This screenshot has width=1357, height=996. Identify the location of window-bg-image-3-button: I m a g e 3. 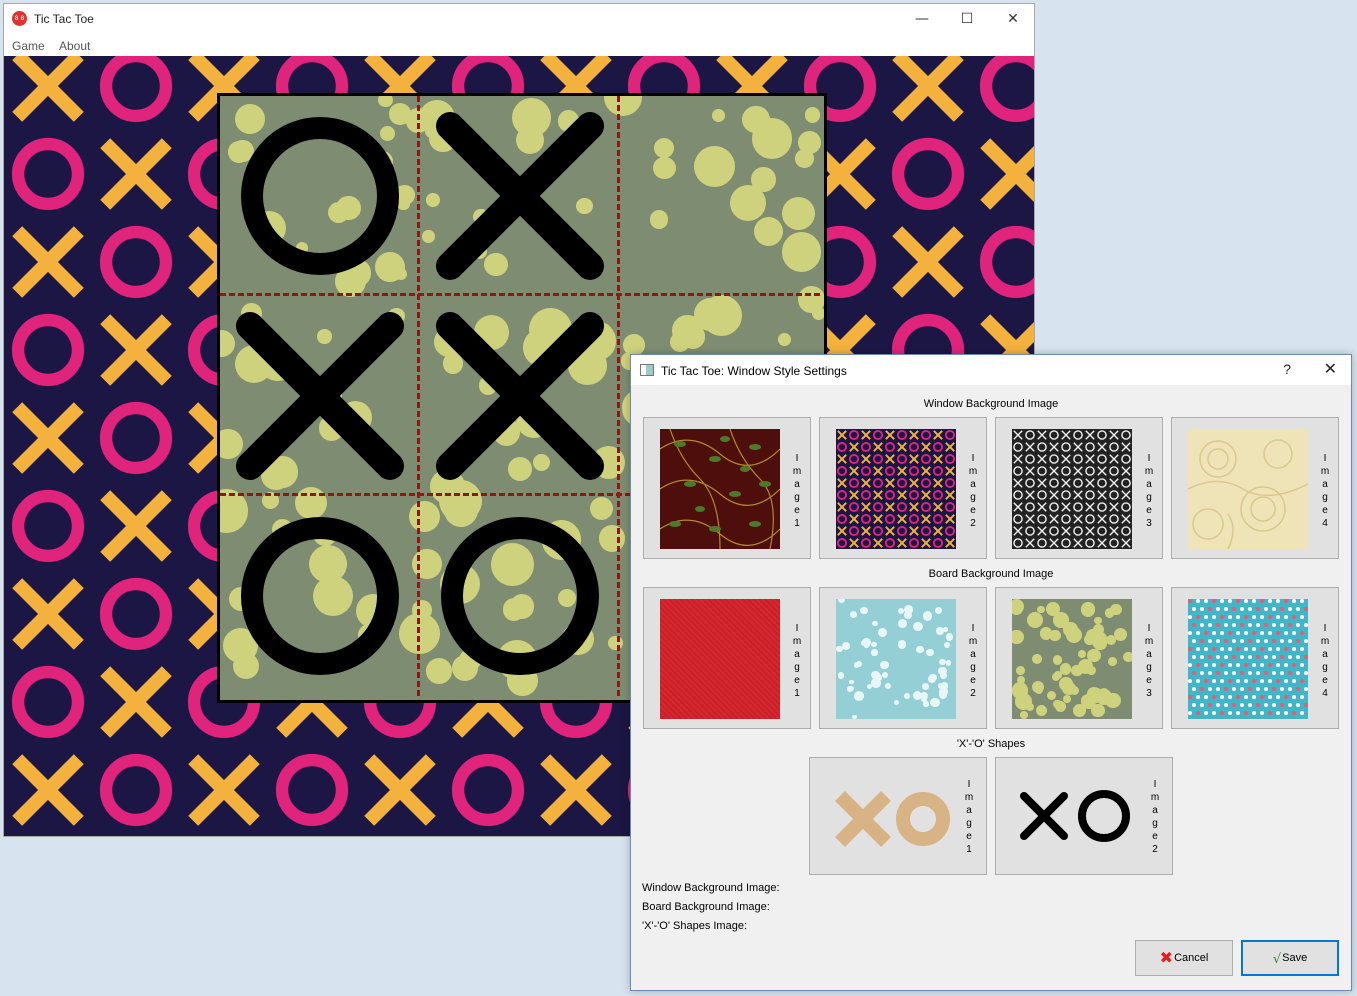
(1079, 488).